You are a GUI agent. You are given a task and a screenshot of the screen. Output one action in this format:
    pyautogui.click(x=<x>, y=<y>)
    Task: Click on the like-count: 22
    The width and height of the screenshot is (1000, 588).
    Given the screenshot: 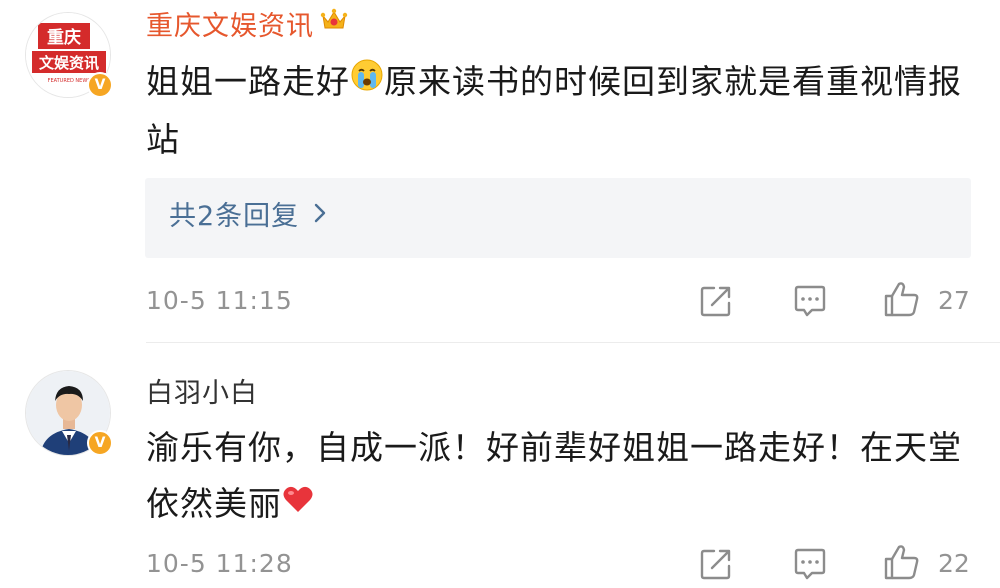 What is the action you would take?
    pyautogui.click(x=954, y=563)
    